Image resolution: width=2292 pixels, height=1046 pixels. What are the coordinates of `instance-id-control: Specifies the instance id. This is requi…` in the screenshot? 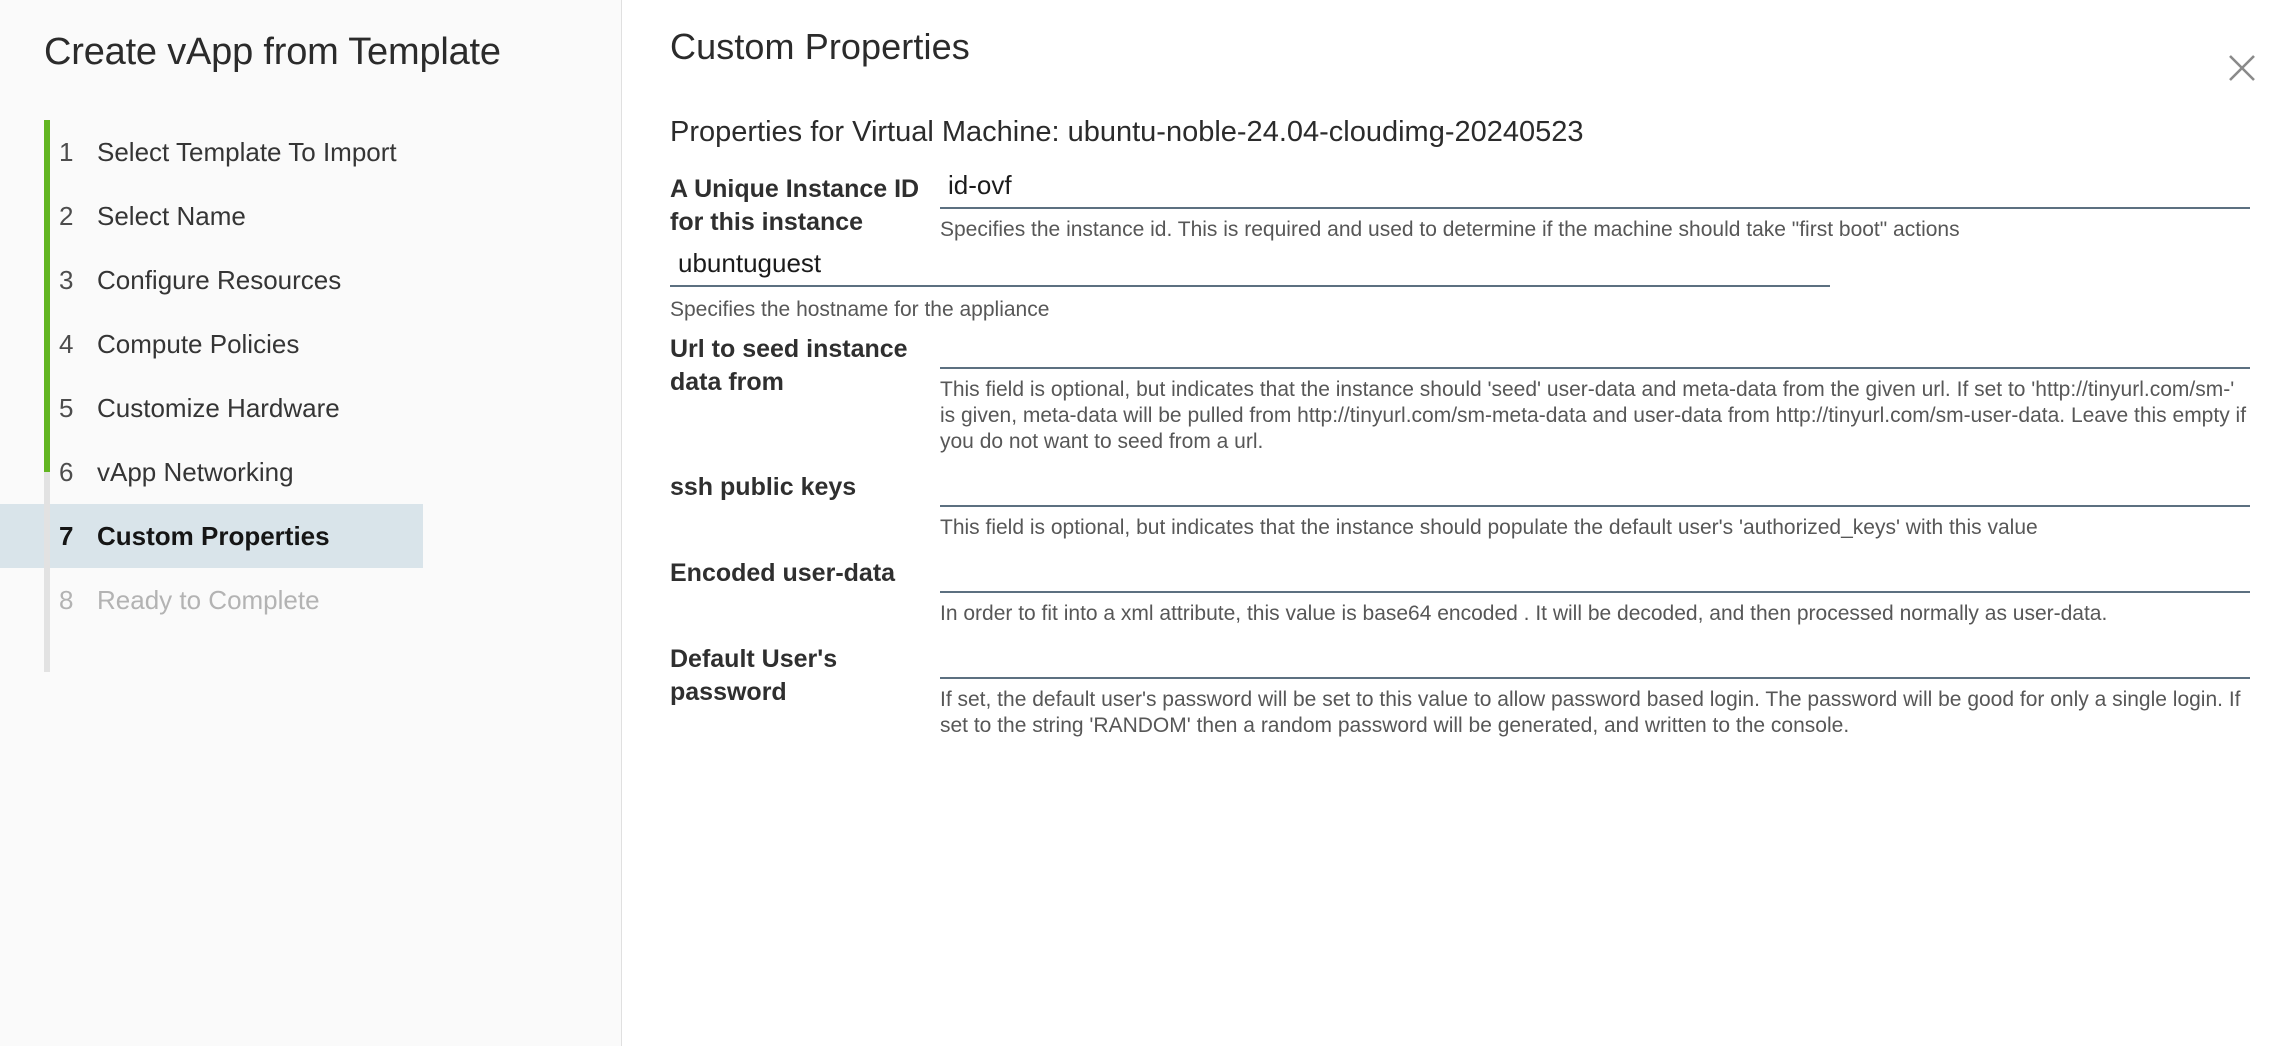 It's located at (1595, 205).